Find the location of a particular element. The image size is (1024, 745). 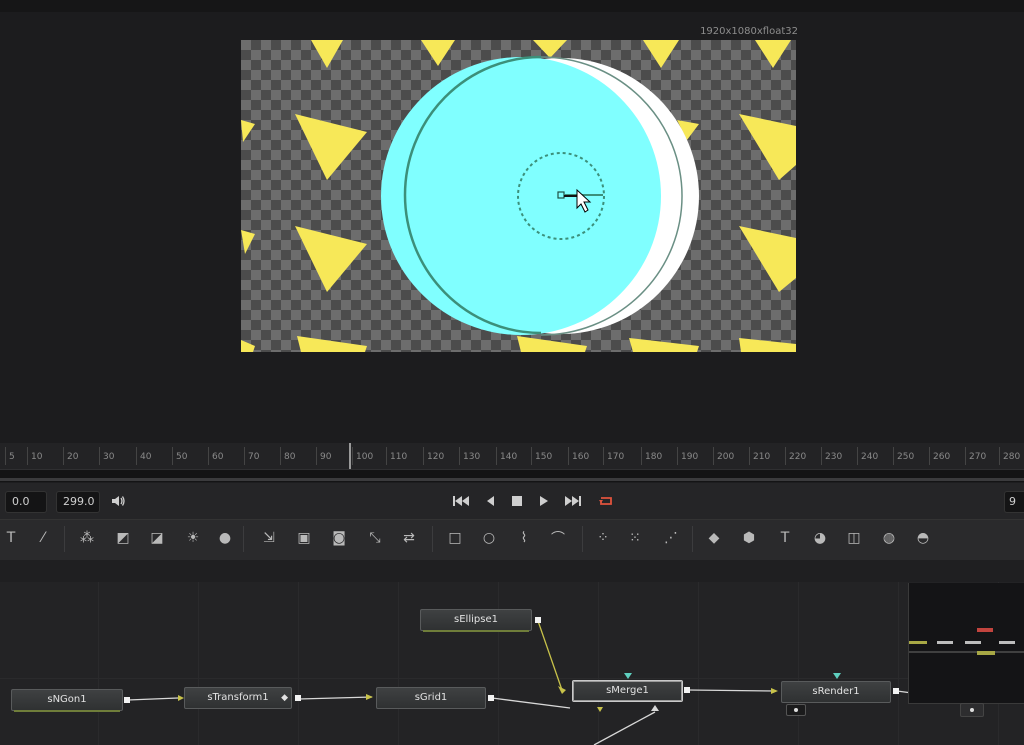

node-sngon1: sNGon1 is located at coordinates (67, 700).